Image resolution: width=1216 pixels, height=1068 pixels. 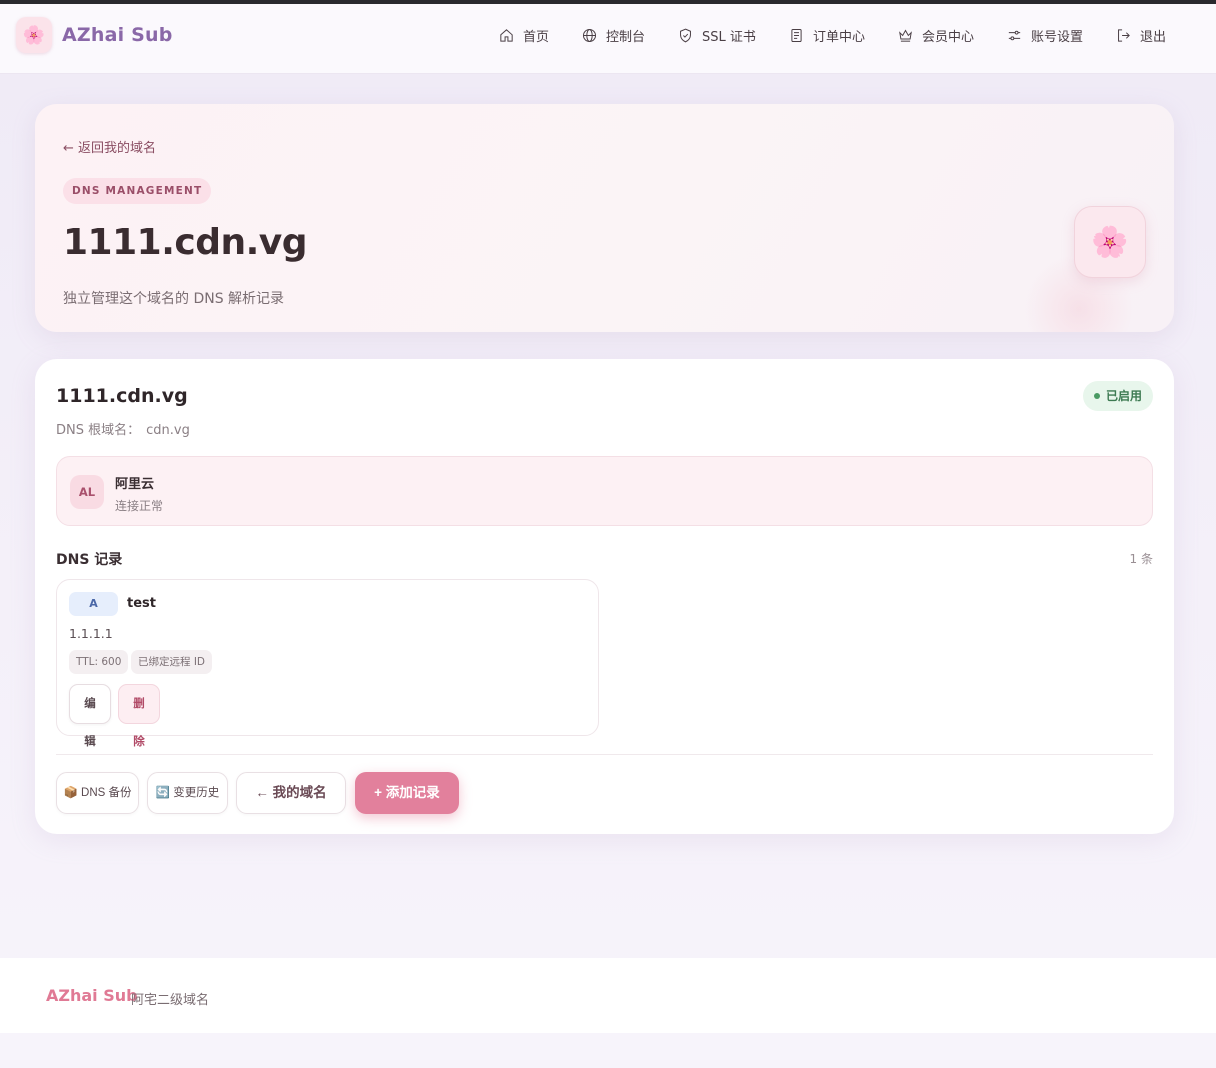 I want to click on brand: 🌸 AZhai Sub, so click(x=94, y=35).